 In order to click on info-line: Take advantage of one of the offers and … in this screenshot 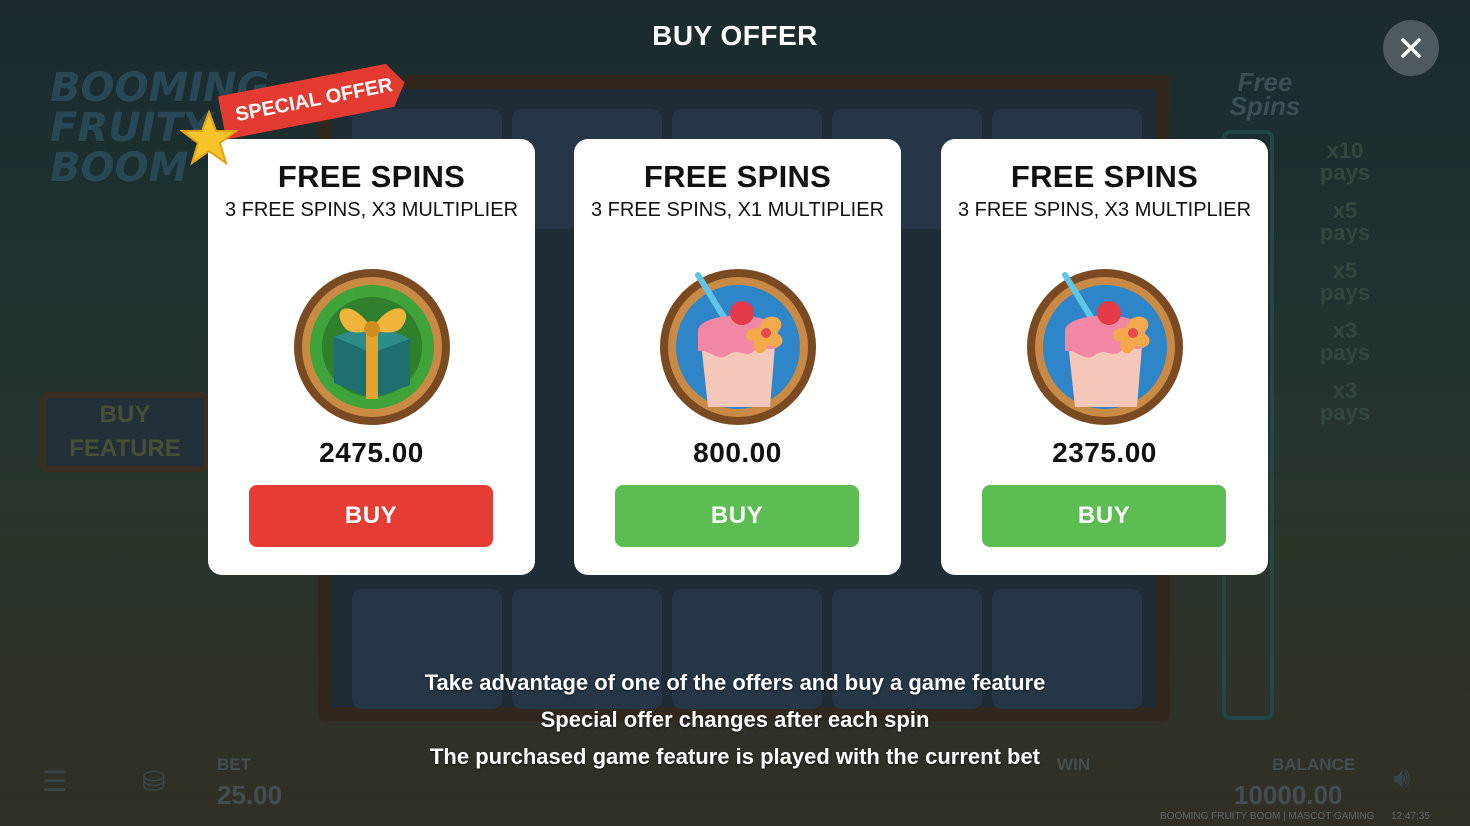, I will do `click(735, 682)`.